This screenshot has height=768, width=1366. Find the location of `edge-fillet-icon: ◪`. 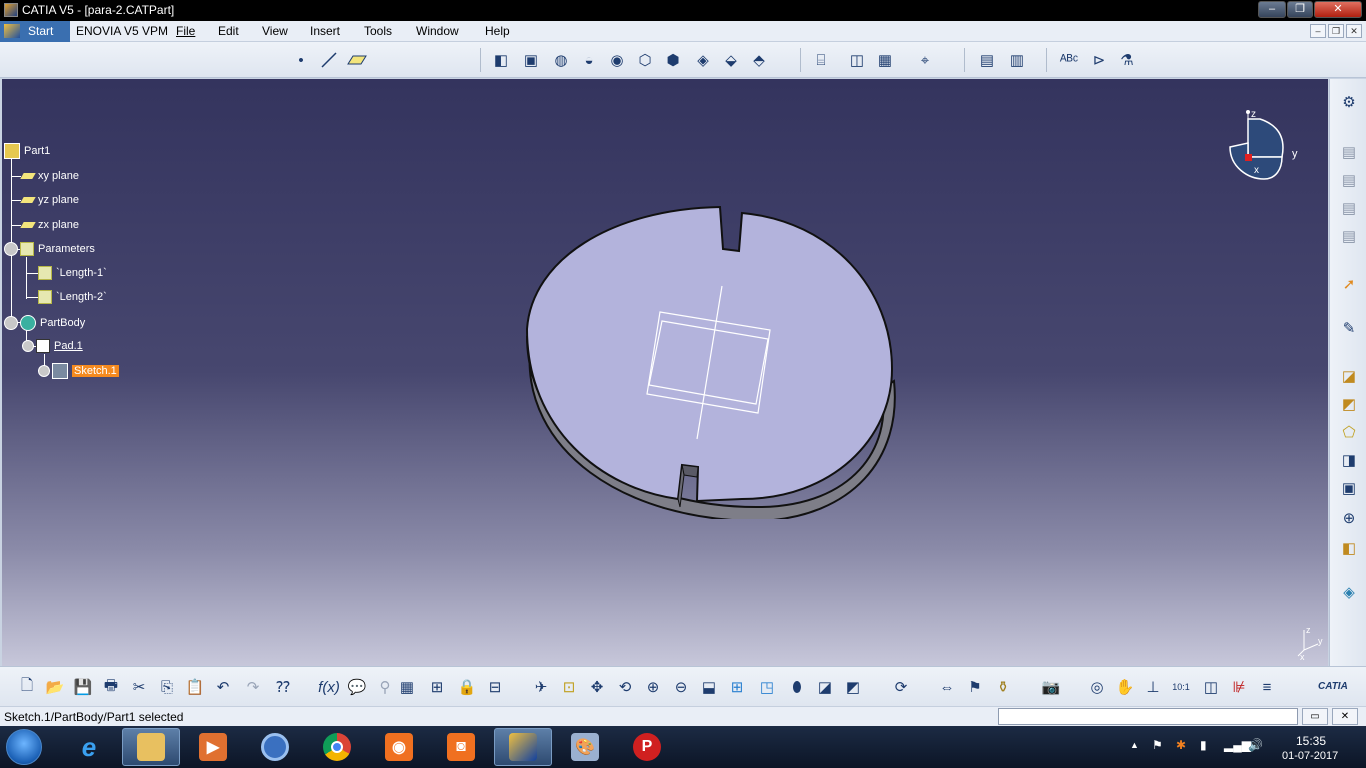

edge-fillet-icon: ◪ is located at coordinates (1349, 376).